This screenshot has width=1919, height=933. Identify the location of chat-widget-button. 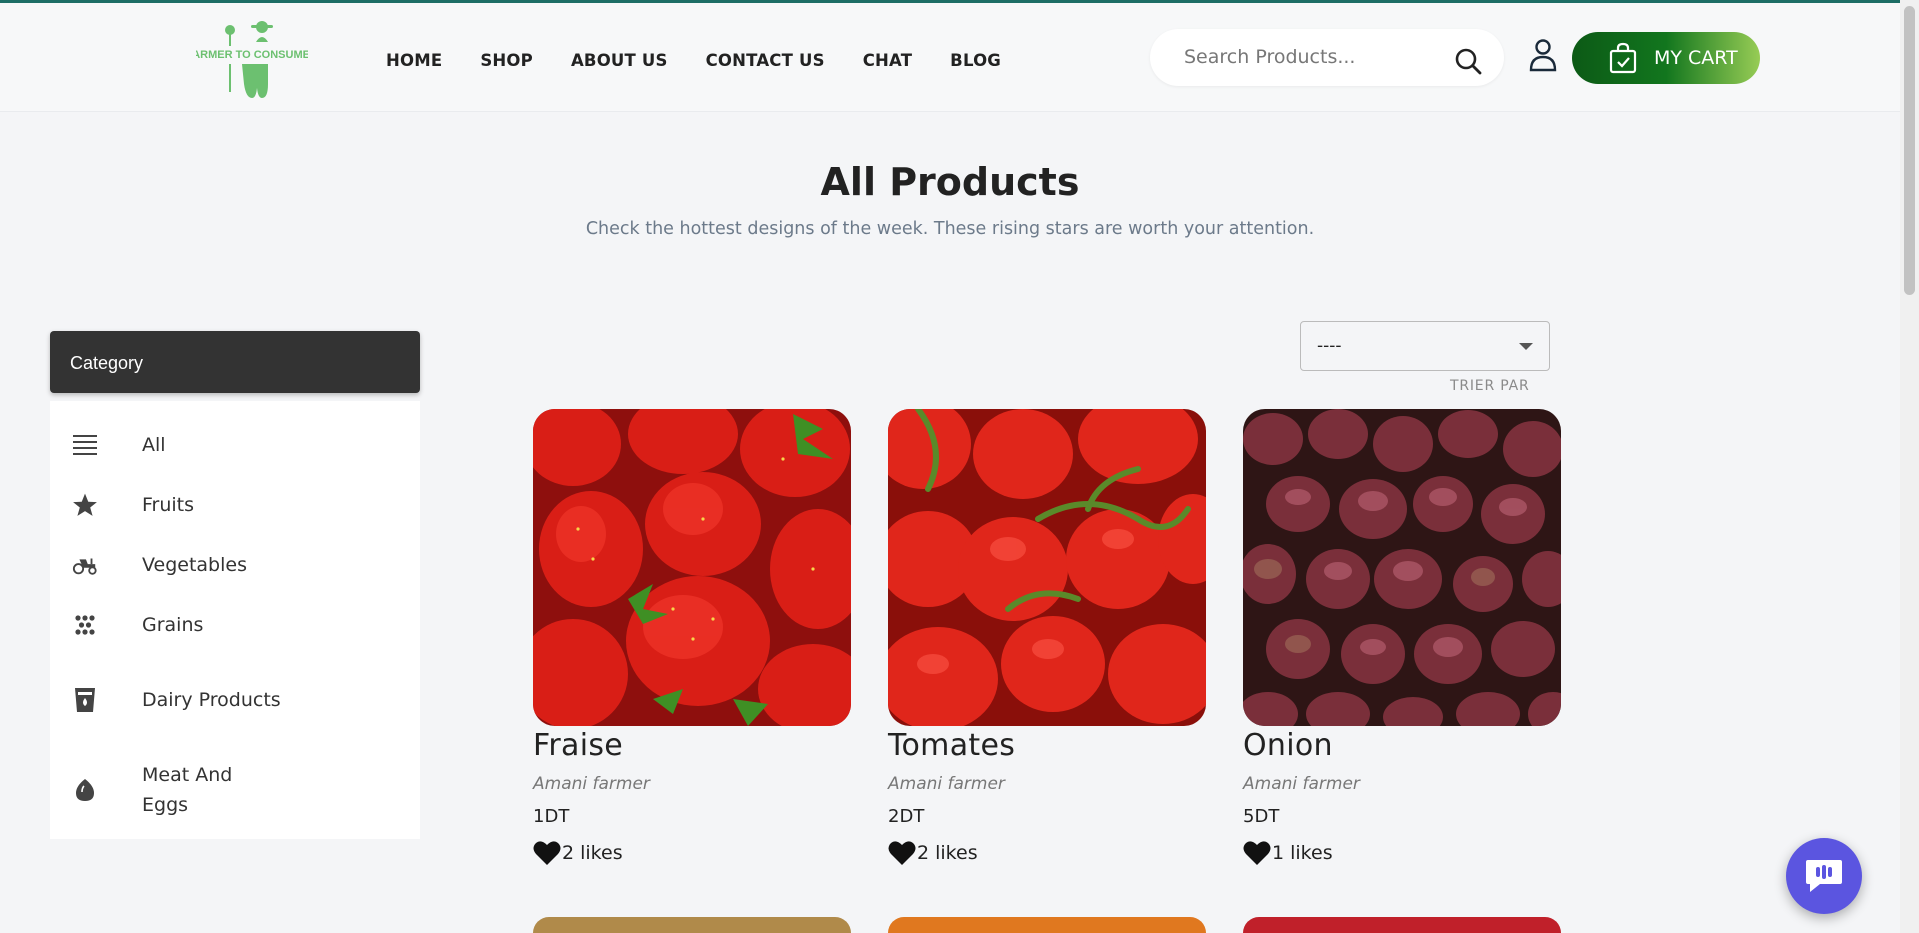
(1824, 876).